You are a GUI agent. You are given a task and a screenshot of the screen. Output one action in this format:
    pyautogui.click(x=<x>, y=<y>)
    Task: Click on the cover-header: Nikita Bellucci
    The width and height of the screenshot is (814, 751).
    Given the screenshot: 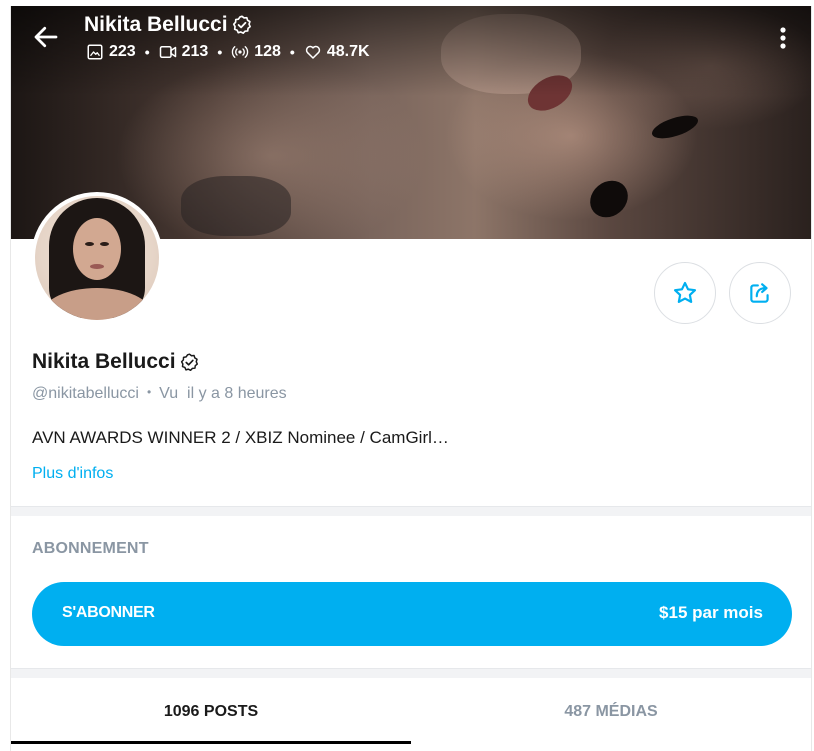 What is the action you would take?
    pyautogui.click(x=168, y=25)
    